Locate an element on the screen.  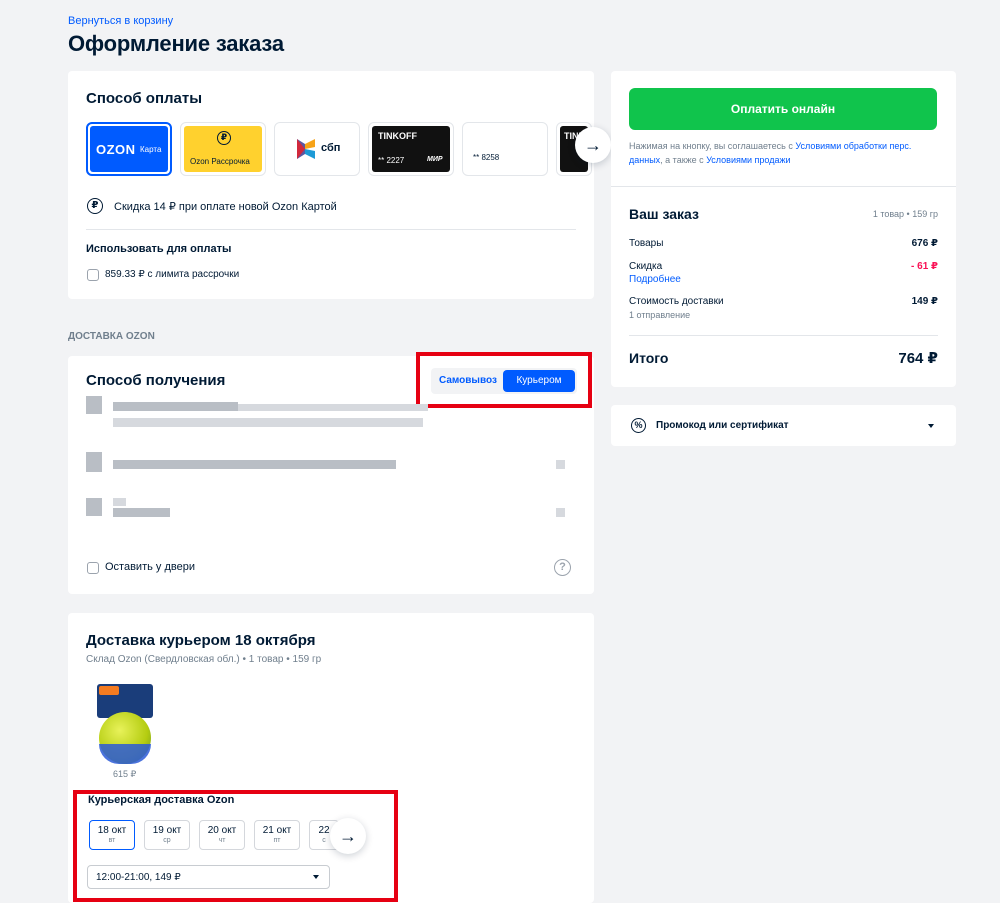
payment-ozon-card: OZON Карта is located at coordinates (129, 149).